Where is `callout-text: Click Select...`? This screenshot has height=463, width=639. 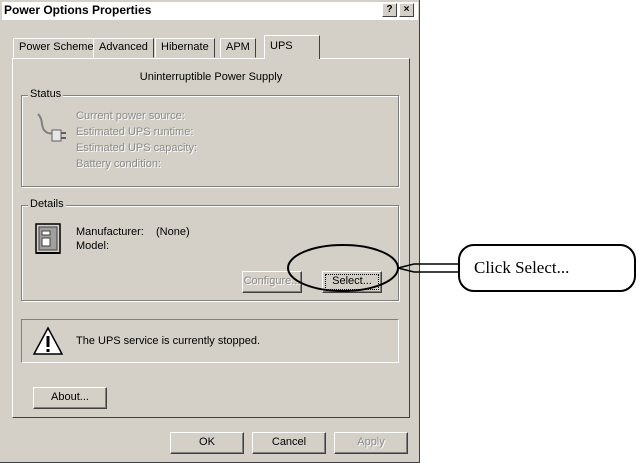 callout-text: Click Select... is located at coordinates (522, 267).